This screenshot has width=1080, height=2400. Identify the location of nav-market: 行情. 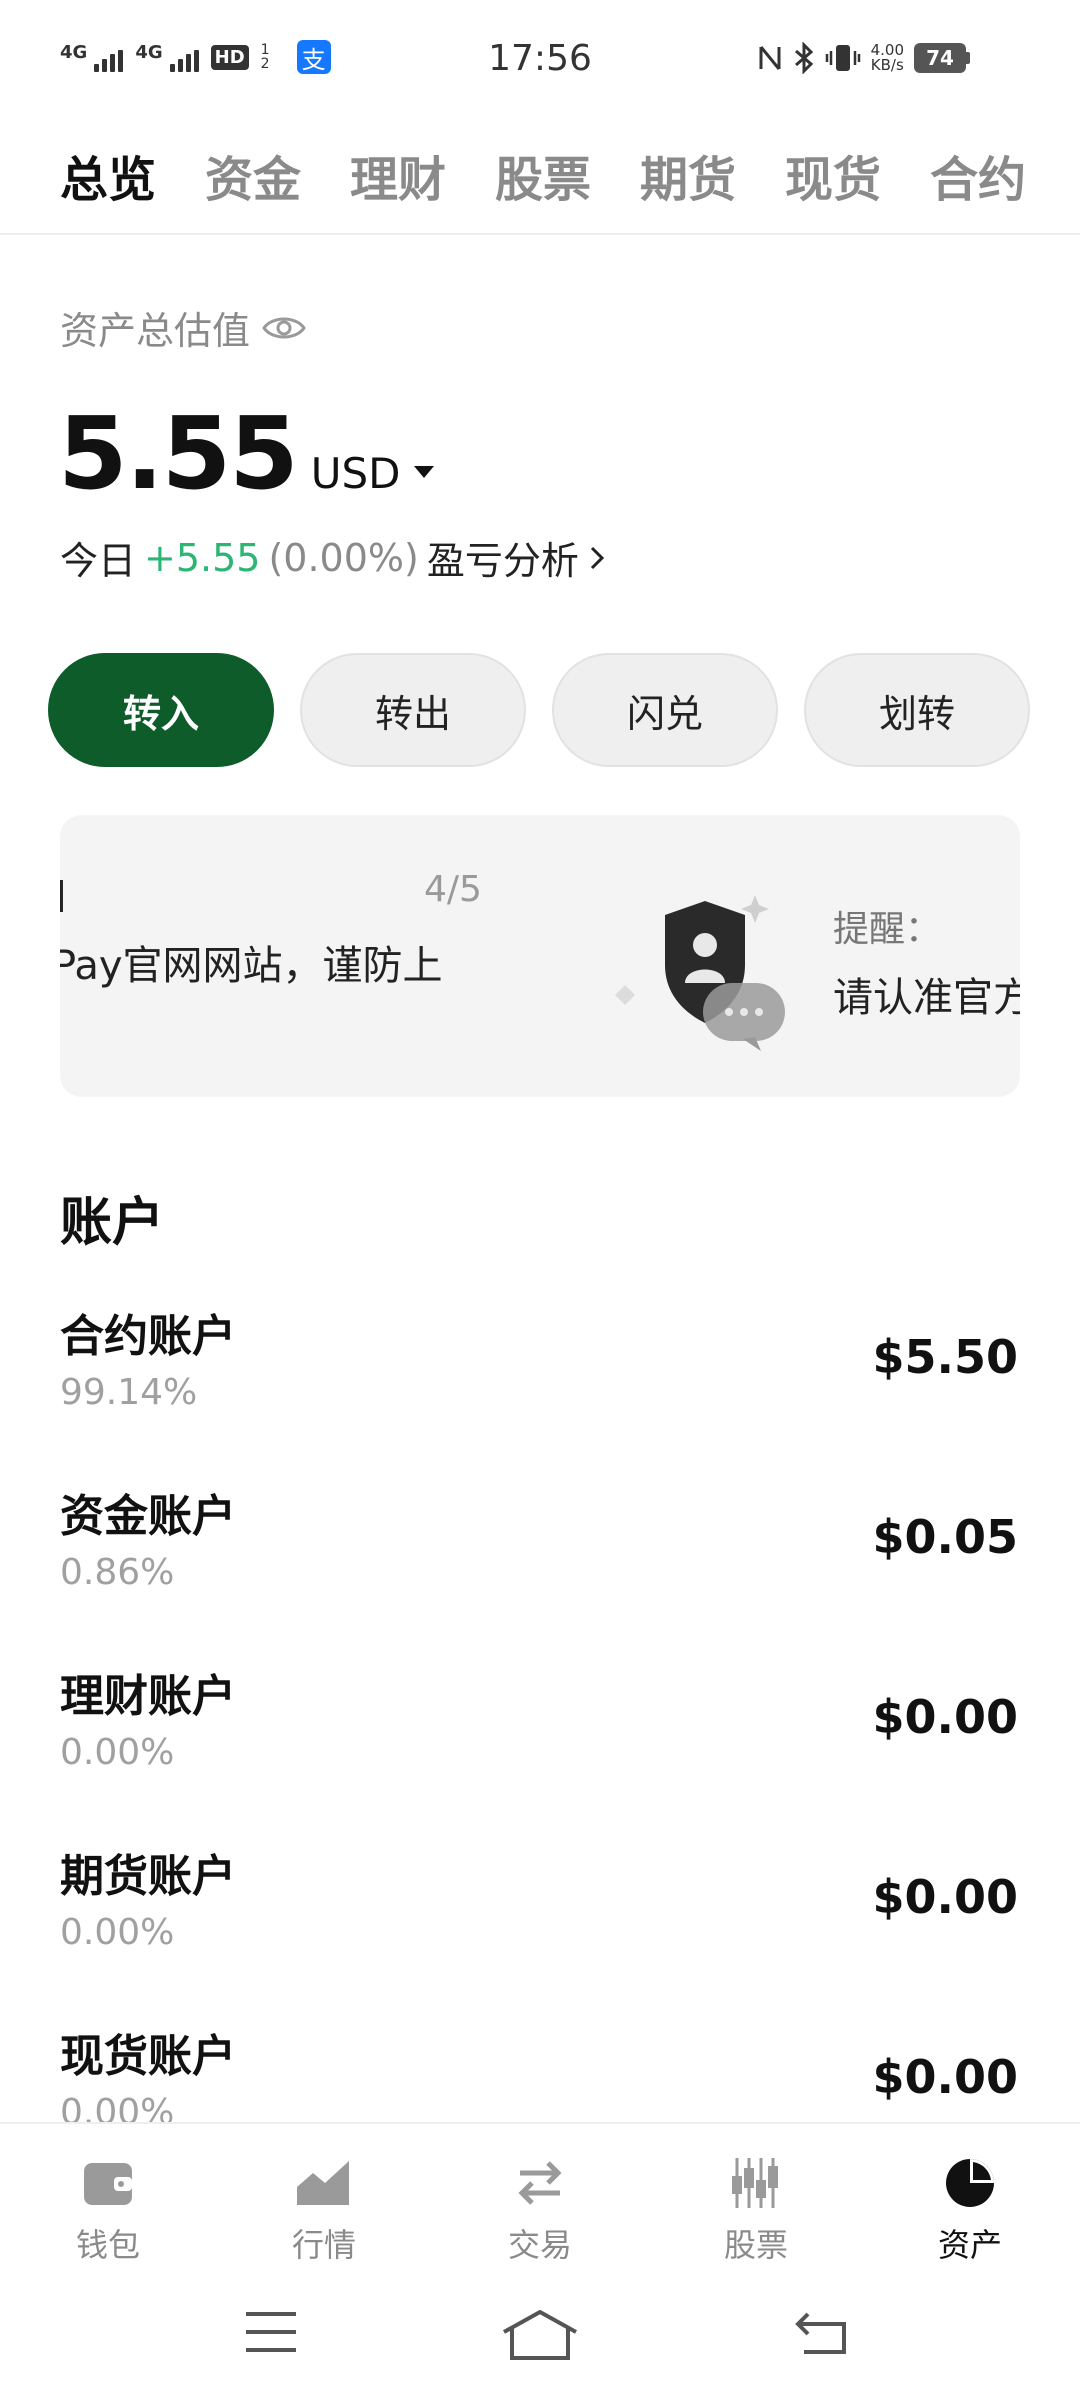
(324, 2210).